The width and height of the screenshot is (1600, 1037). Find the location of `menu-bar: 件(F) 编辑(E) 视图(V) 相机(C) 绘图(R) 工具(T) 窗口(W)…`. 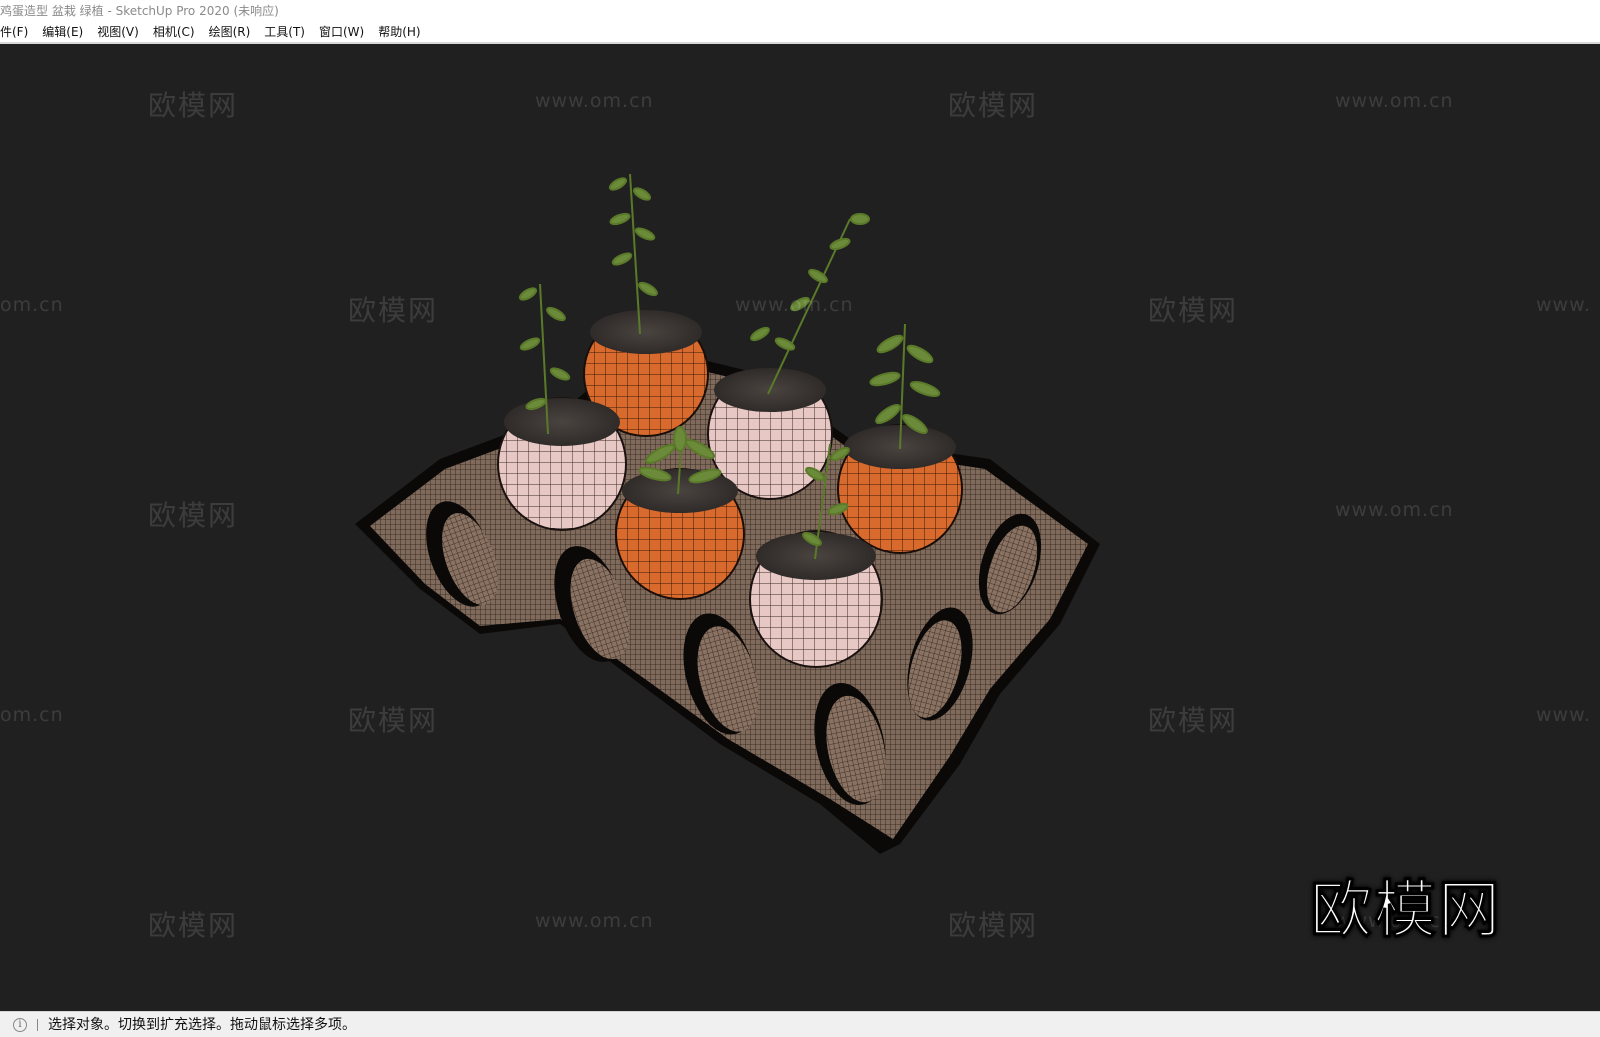

menu-bar: 件(F) 编辑(E) 视图(V) 相机(C) 绘图(R) 工具(T) 窗口(W)… is located at coordinates (800, 32).